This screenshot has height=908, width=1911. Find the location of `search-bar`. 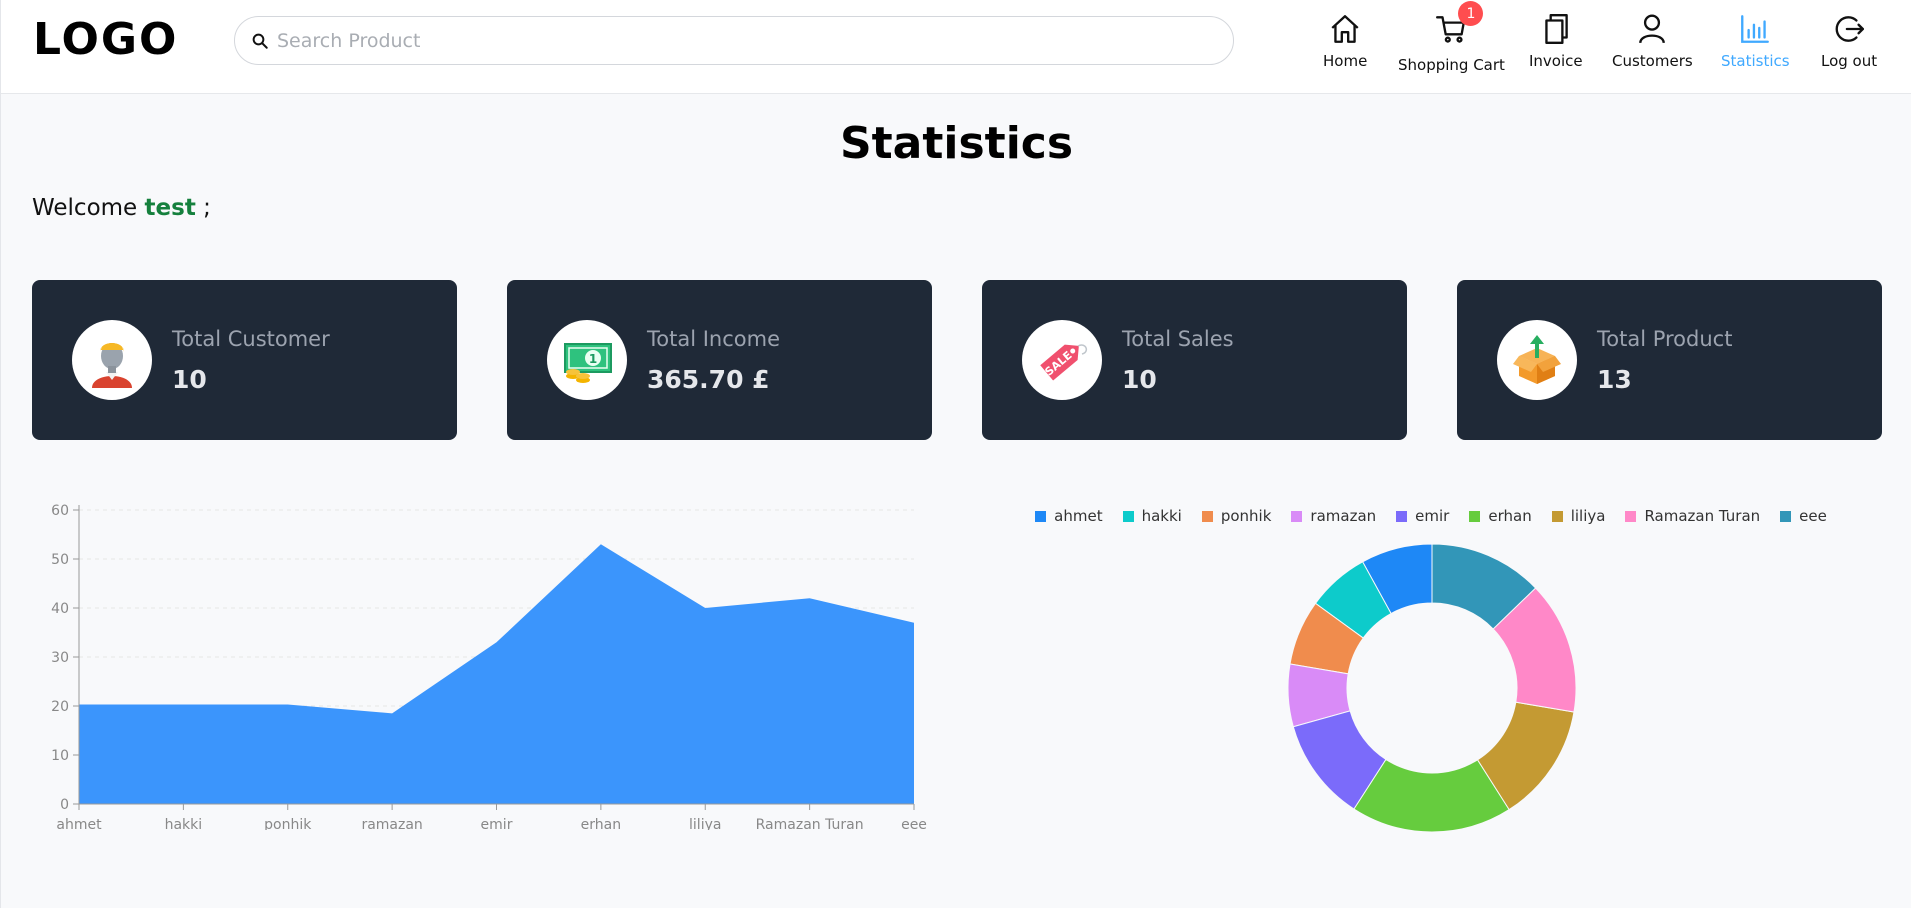

search-bar is located at coordinates (734, 40).